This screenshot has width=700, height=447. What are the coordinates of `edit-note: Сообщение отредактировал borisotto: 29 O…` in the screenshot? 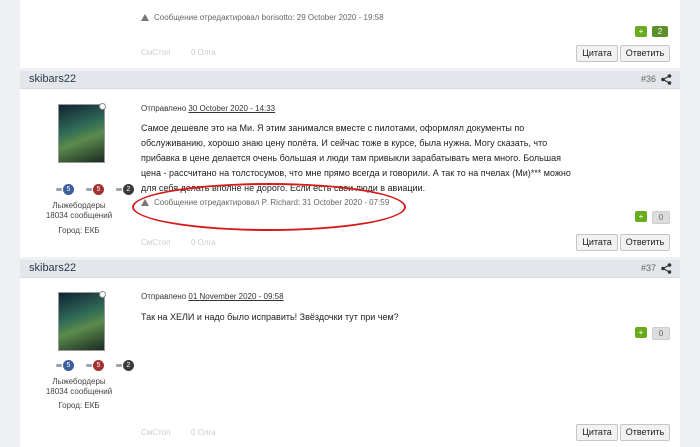 It's located at (262, 17).